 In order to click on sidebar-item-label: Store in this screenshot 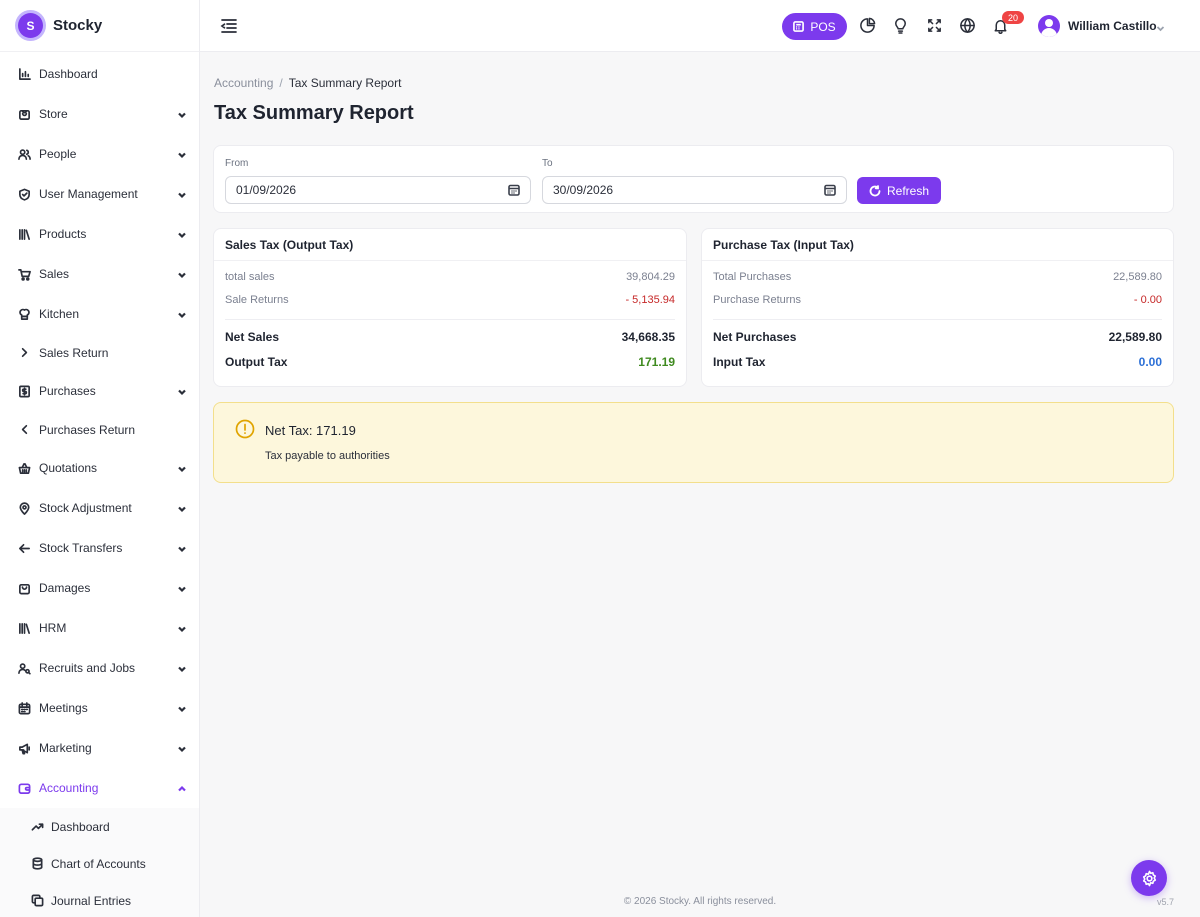, I will do `click(53, 114)`.